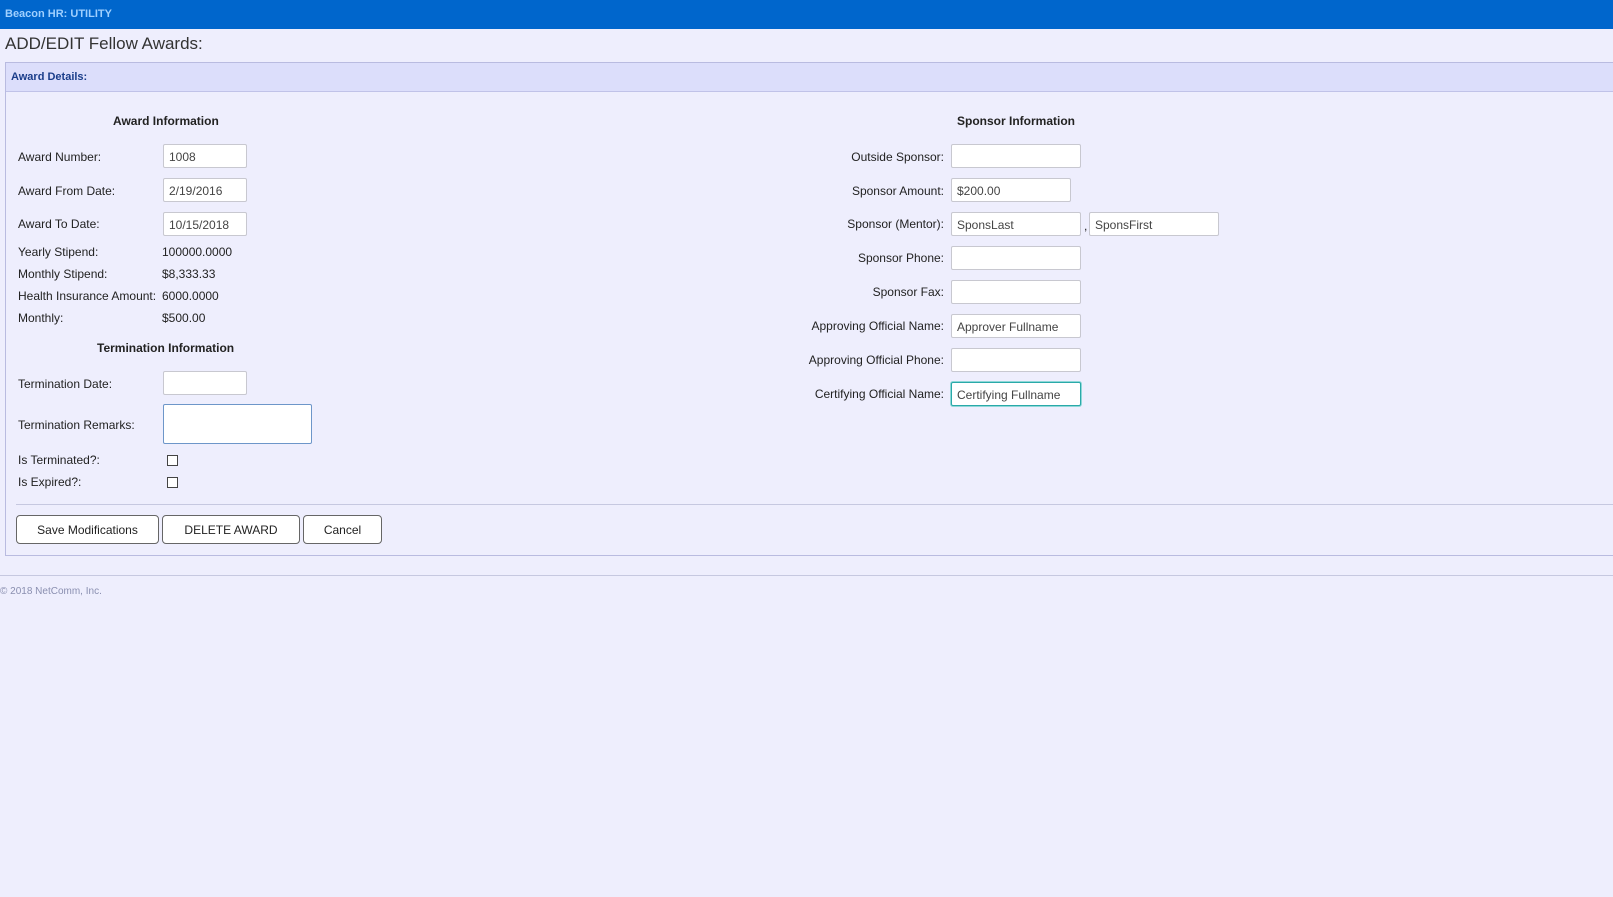 The width and height of the screenshot is (1613, 897). I want to click on is-expired-checkbox, so click(172, 482).